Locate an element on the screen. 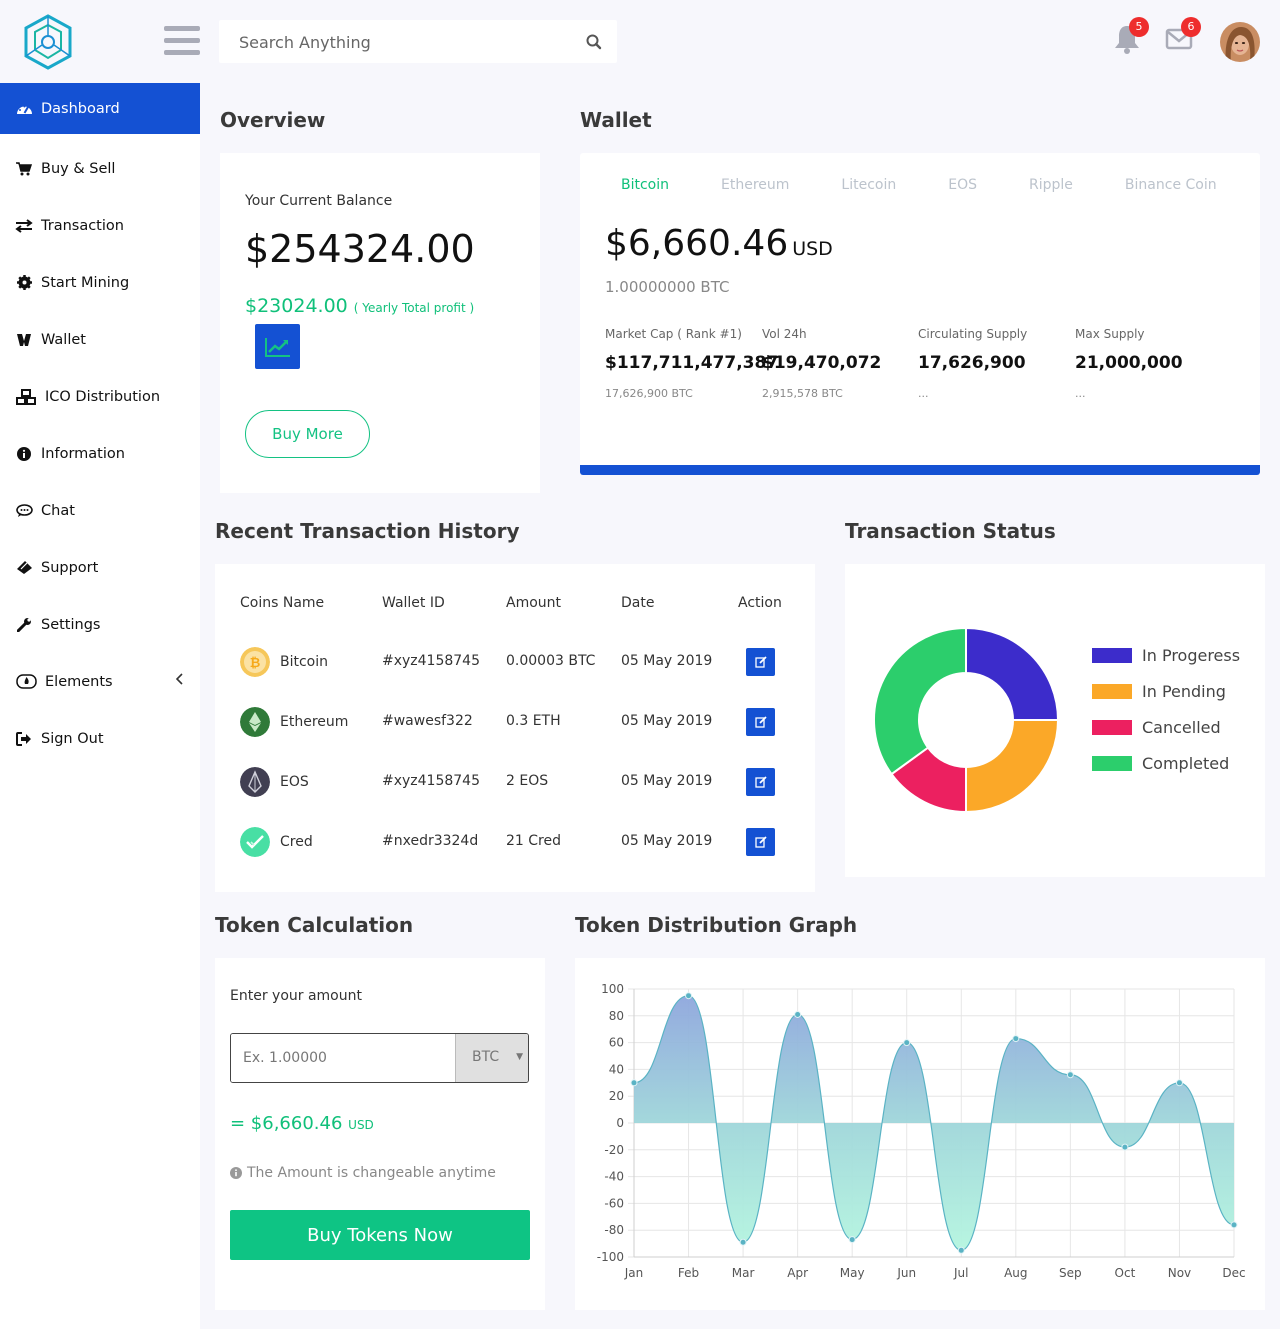 This screenshot has width=1280, height=1329. tab-binance-coin: Binance Coin is located at coordinates (1171, 185).